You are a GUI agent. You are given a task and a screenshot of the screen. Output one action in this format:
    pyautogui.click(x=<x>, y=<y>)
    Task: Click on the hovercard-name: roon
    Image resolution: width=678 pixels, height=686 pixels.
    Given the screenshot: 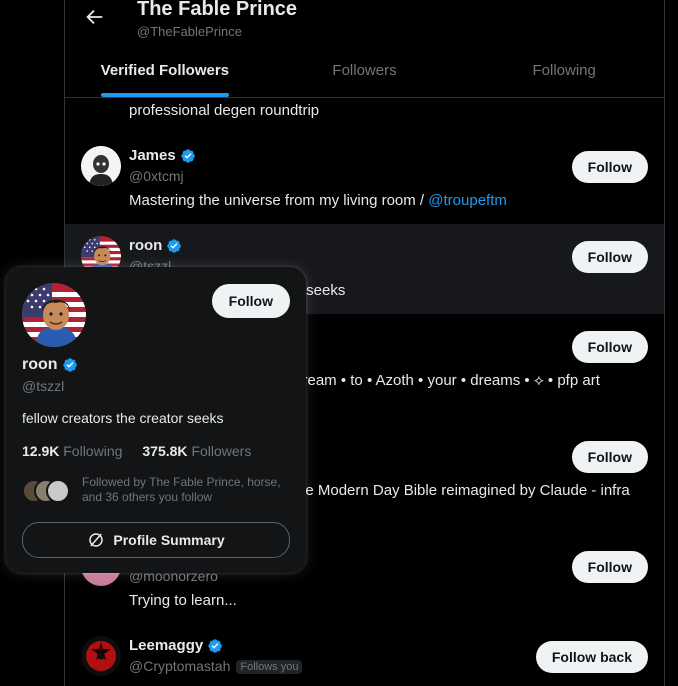 What is the action you would take?
    pyautogui.click(x=50, y=365)
    